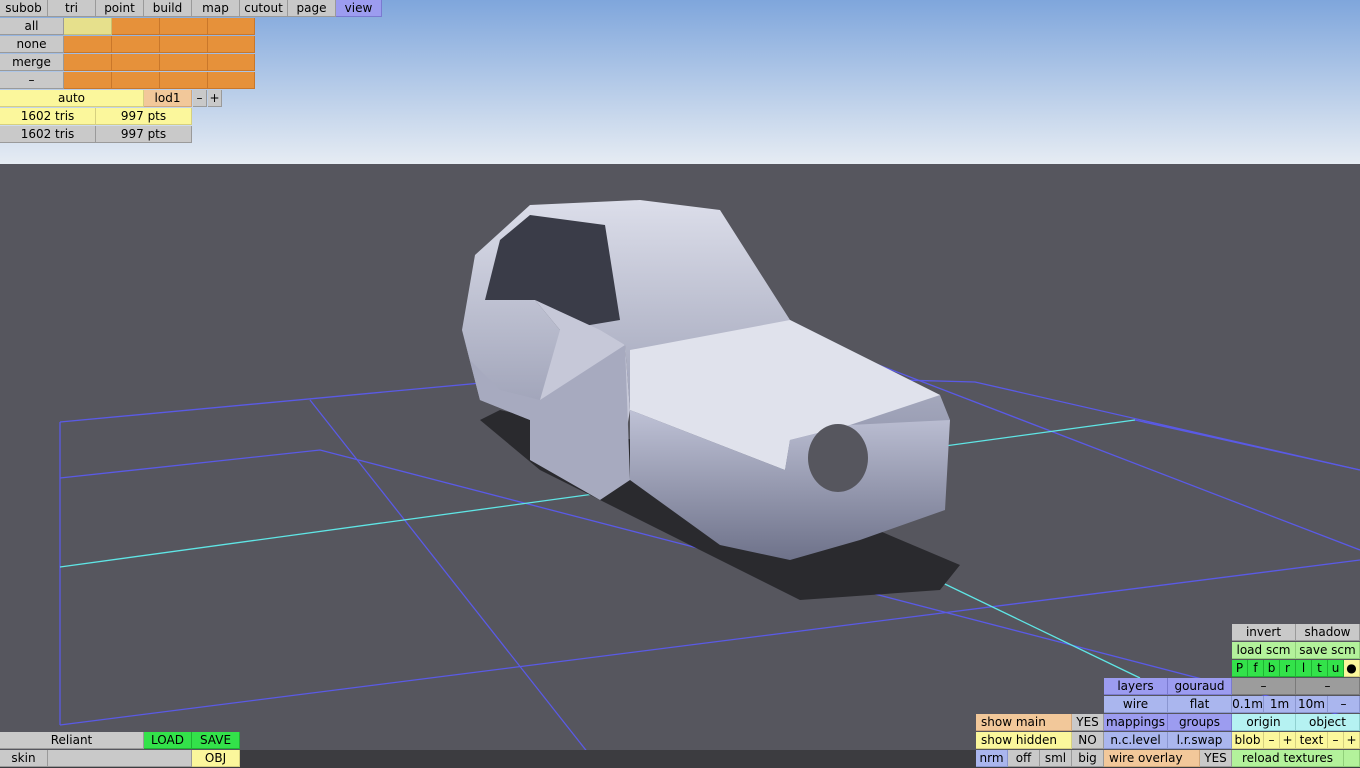 This screenshot has height=768, width=1360. I want to click on tab-page: page, so click(312, 8).